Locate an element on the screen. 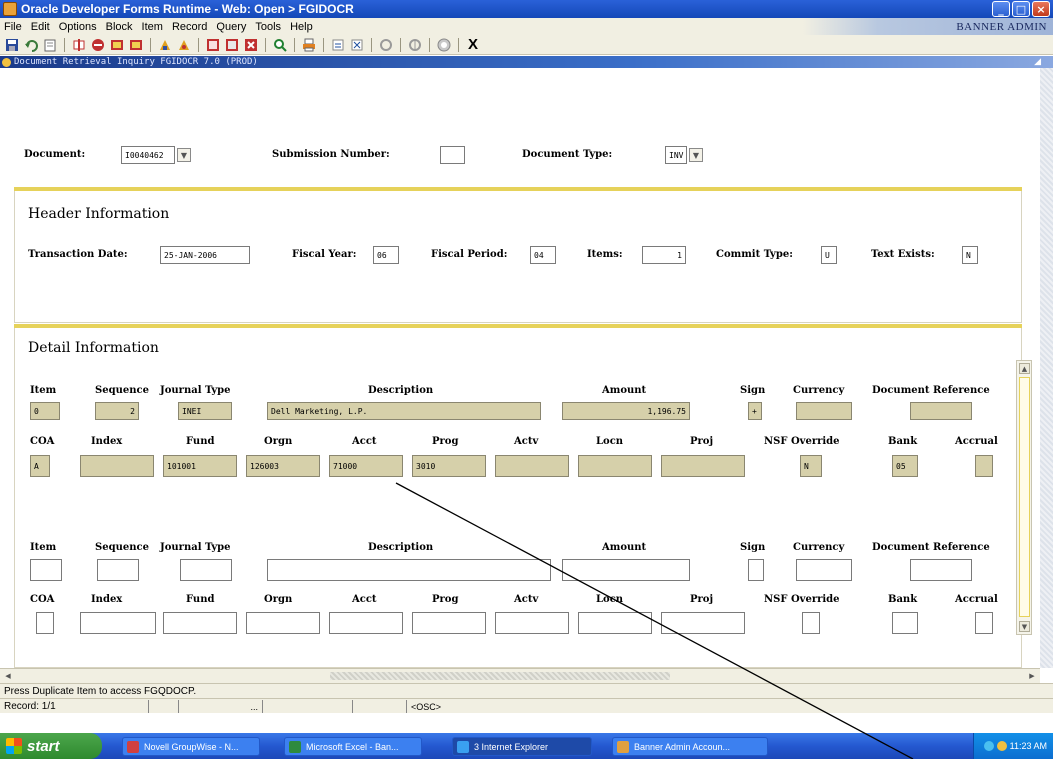 The image size is (1053, 759). document-icon is located at coordinates (357, 45).